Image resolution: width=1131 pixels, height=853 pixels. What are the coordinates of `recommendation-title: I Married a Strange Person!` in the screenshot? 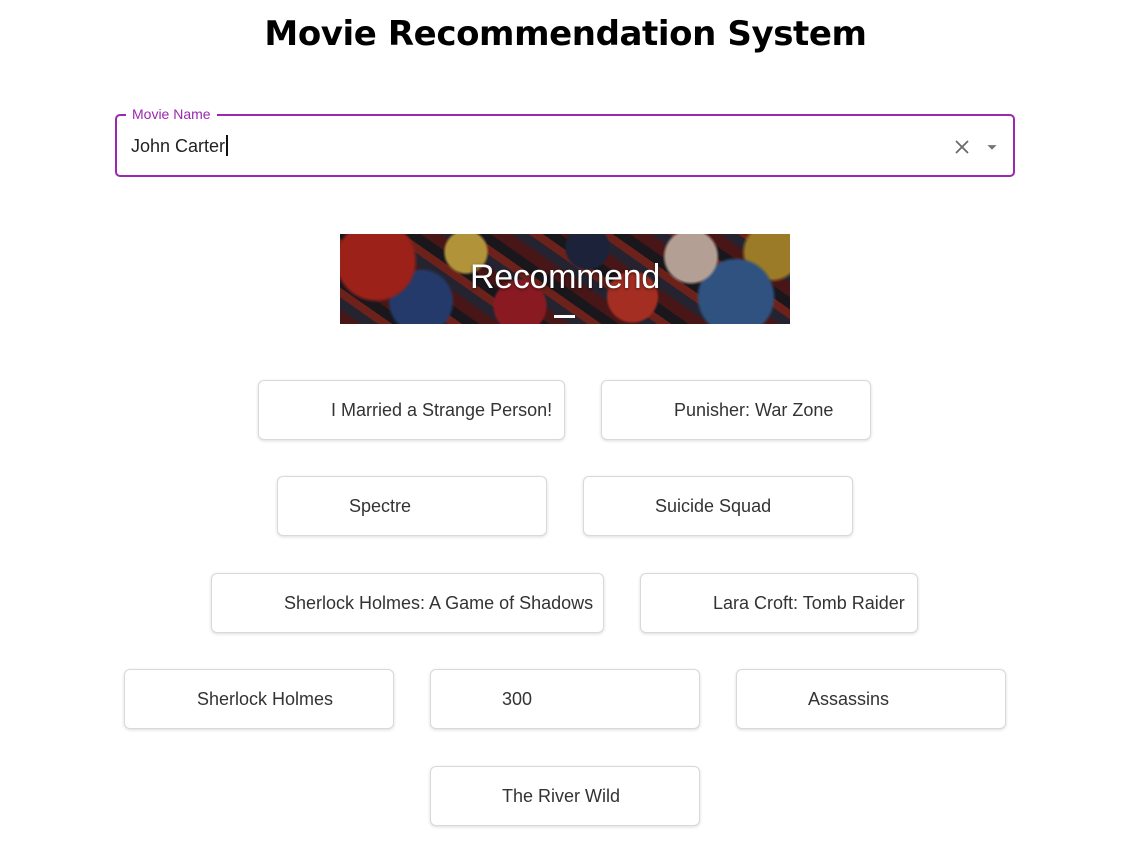 It's located at (442, 410).